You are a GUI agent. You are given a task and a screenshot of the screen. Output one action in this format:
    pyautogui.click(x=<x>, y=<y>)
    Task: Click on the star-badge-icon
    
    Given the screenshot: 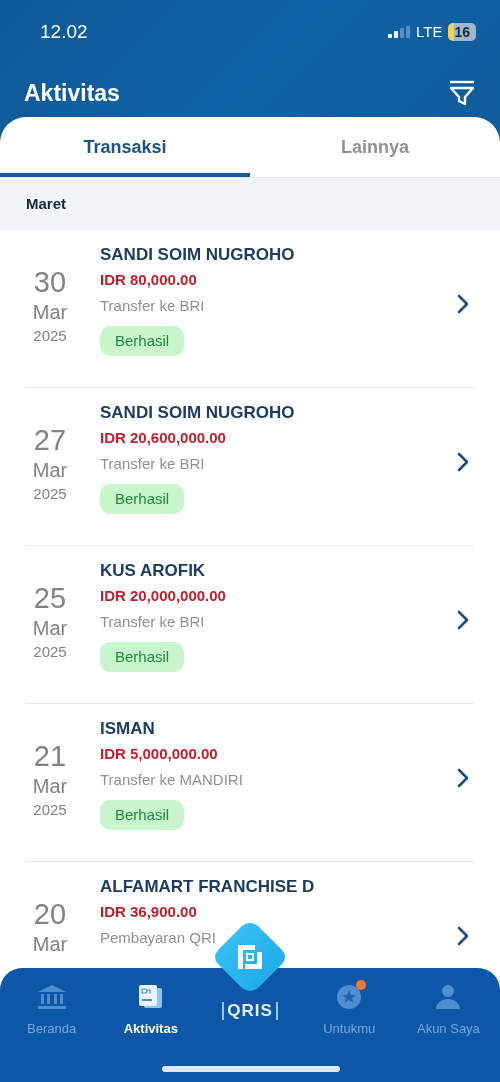 What is the action you would take?
    pyautogui.click(x=349, y=997)
    